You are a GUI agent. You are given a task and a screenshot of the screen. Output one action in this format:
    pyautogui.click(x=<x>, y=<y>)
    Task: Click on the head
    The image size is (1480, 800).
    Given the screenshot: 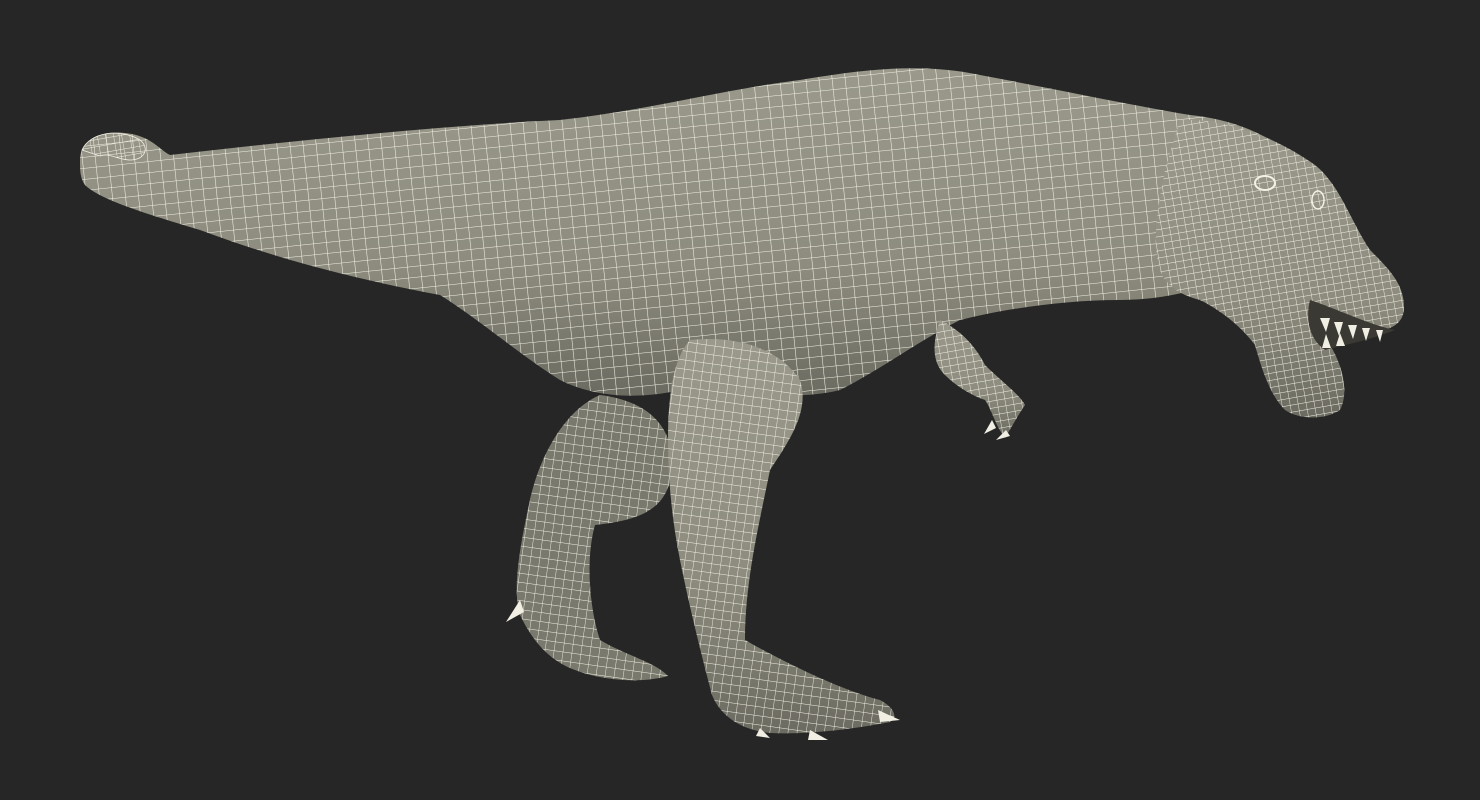 What is the action you would take?
    pyautogui.click(x=1280, y=268)
    